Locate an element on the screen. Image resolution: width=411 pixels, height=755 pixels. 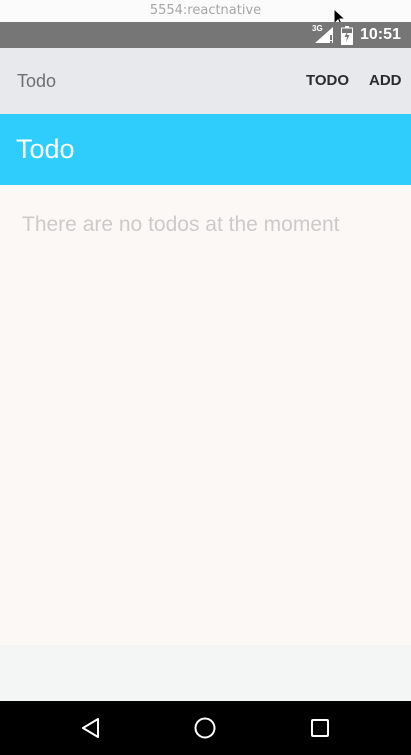
toolbar-todo-button: TODO is located at coordinates (327, 81).